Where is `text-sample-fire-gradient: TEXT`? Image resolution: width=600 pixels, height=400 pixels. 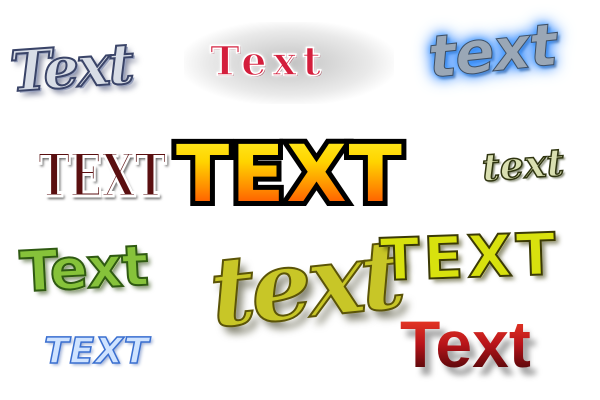 text-sample-fire-gradient: TEXT is located at coordinates (290, 175).